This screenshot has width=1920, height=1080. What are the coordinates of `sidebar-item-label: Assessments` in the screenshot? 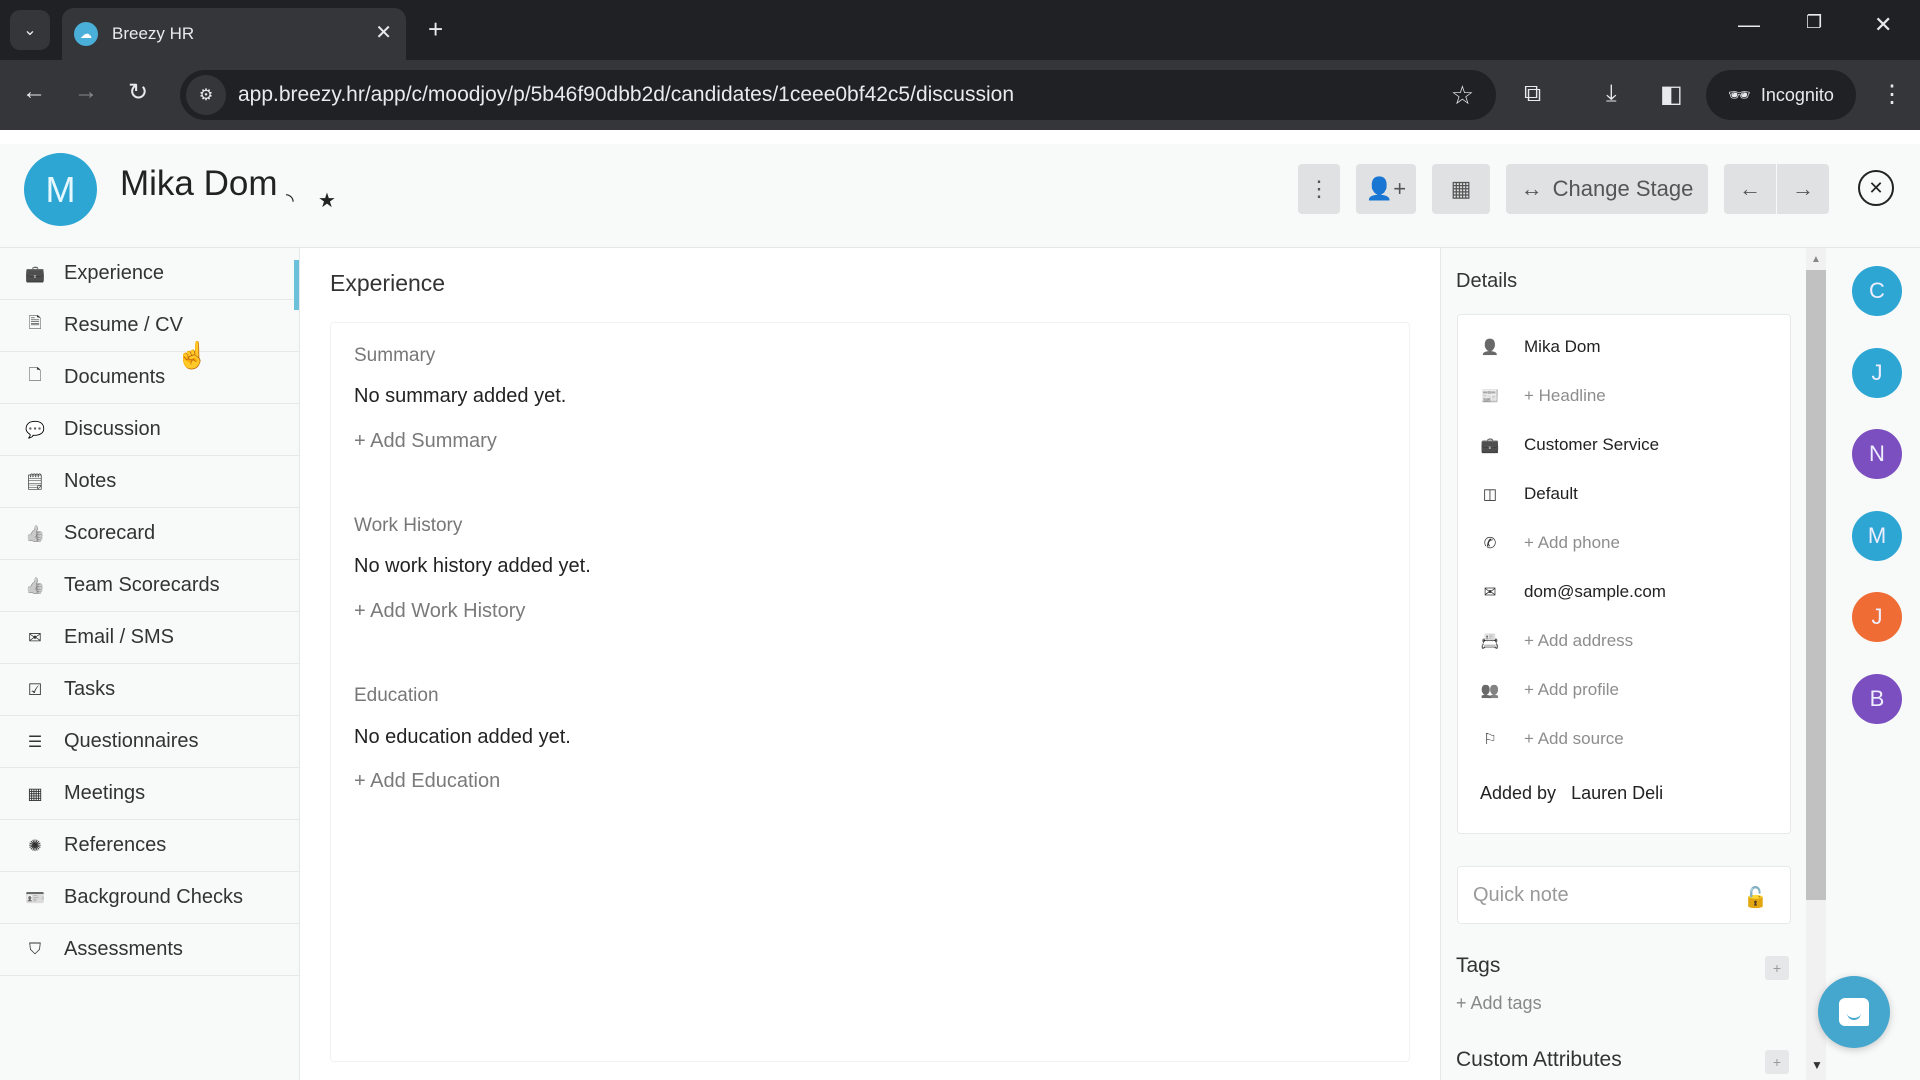 It's located at (123, 949).